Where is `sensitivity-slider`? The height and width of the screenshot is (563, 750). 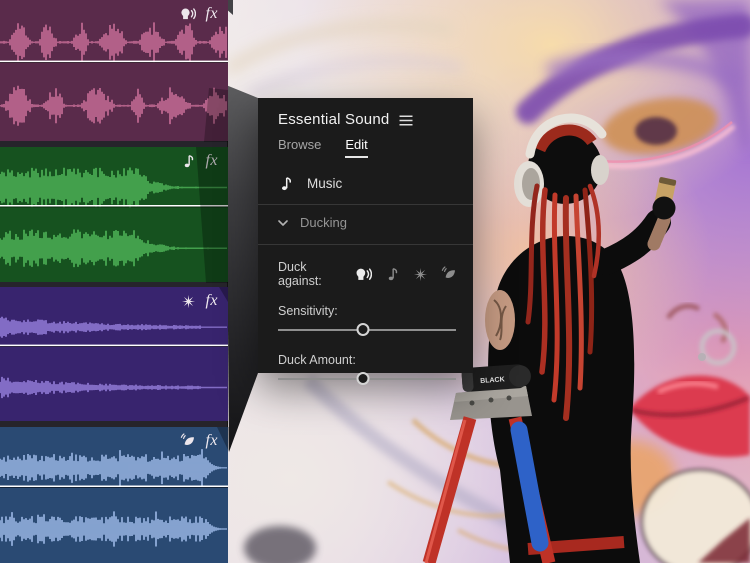 sensitivity-slider is located at coordinates (367, 330).